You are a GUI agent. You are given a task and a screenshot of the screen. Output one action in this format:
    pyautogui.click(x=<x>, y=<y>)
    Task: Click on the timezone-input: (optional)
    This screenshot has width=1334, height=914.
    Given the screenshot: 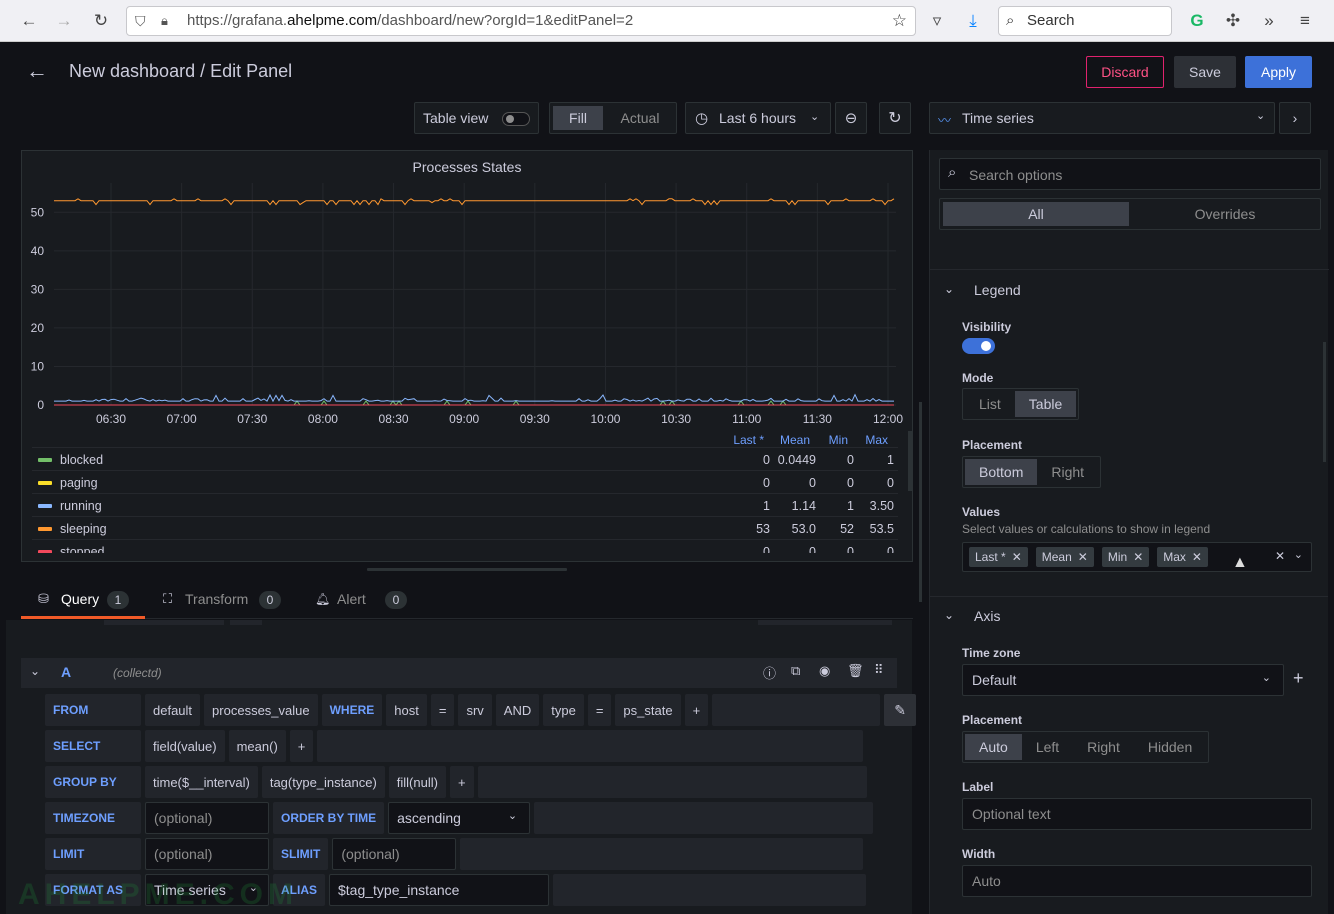 What is the action you would take?
    pyautogui.click(x=207, y=818)
    